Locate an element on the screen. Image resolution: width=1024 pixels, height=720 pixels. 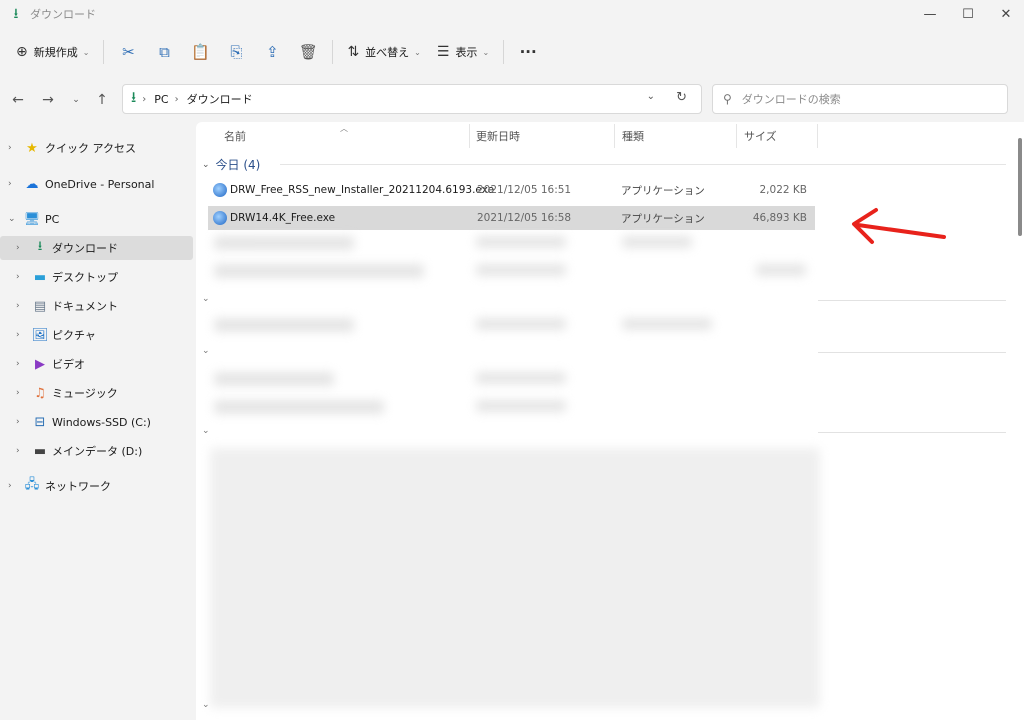
toolbar-separator is located at coordinates (104, 52).